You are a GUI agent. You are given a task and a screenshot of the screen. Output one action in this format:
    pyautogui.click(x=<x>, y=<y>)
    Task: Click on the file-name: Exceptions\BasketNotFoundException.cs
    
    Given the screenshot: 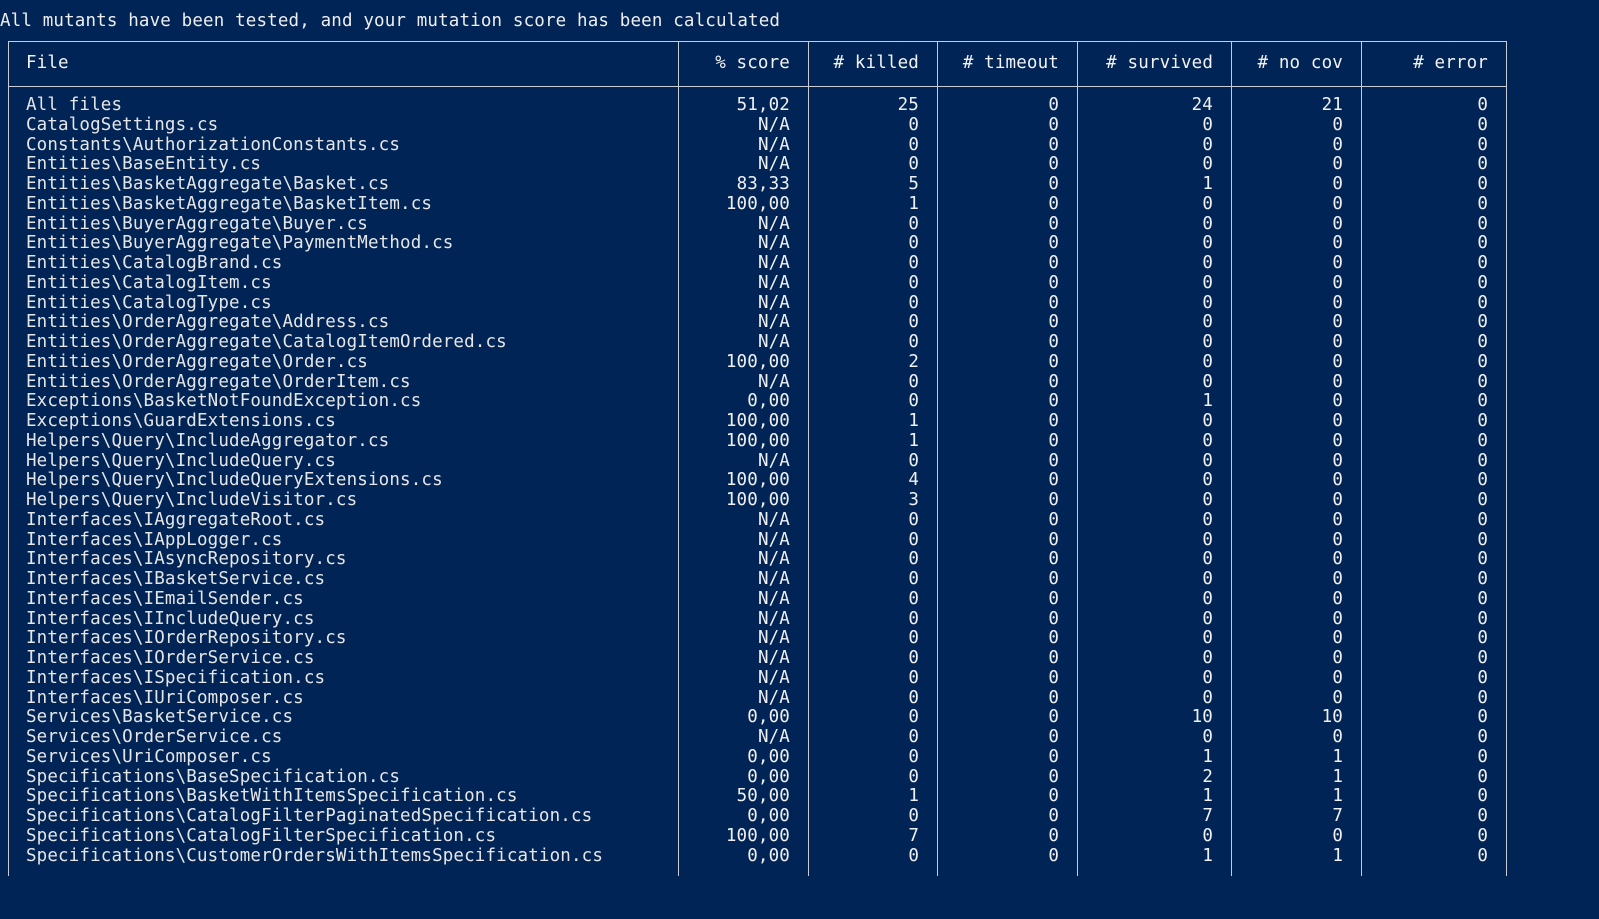 What is the action you would take?
    pyautogui.click(x=224, y=401)
    